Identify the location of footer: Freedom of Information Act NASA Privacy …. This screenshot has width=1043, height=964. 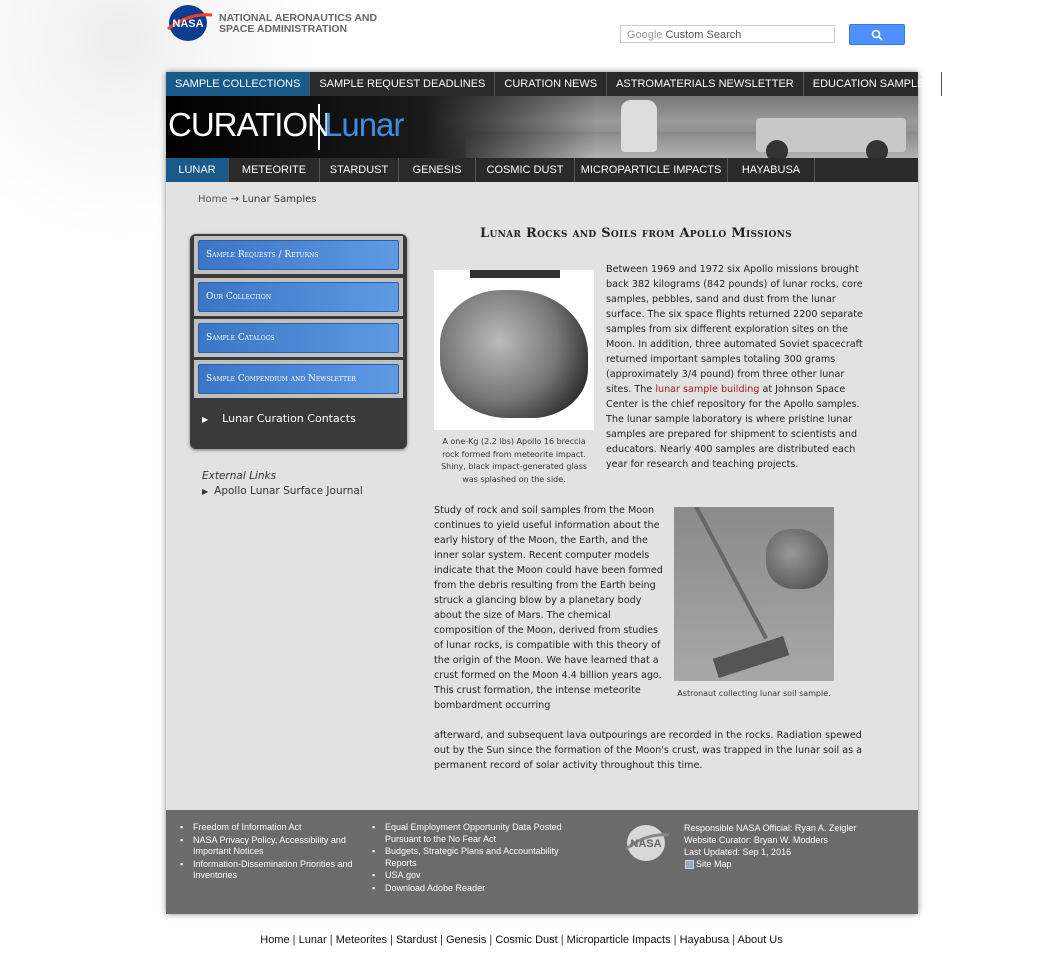
(542, 862).